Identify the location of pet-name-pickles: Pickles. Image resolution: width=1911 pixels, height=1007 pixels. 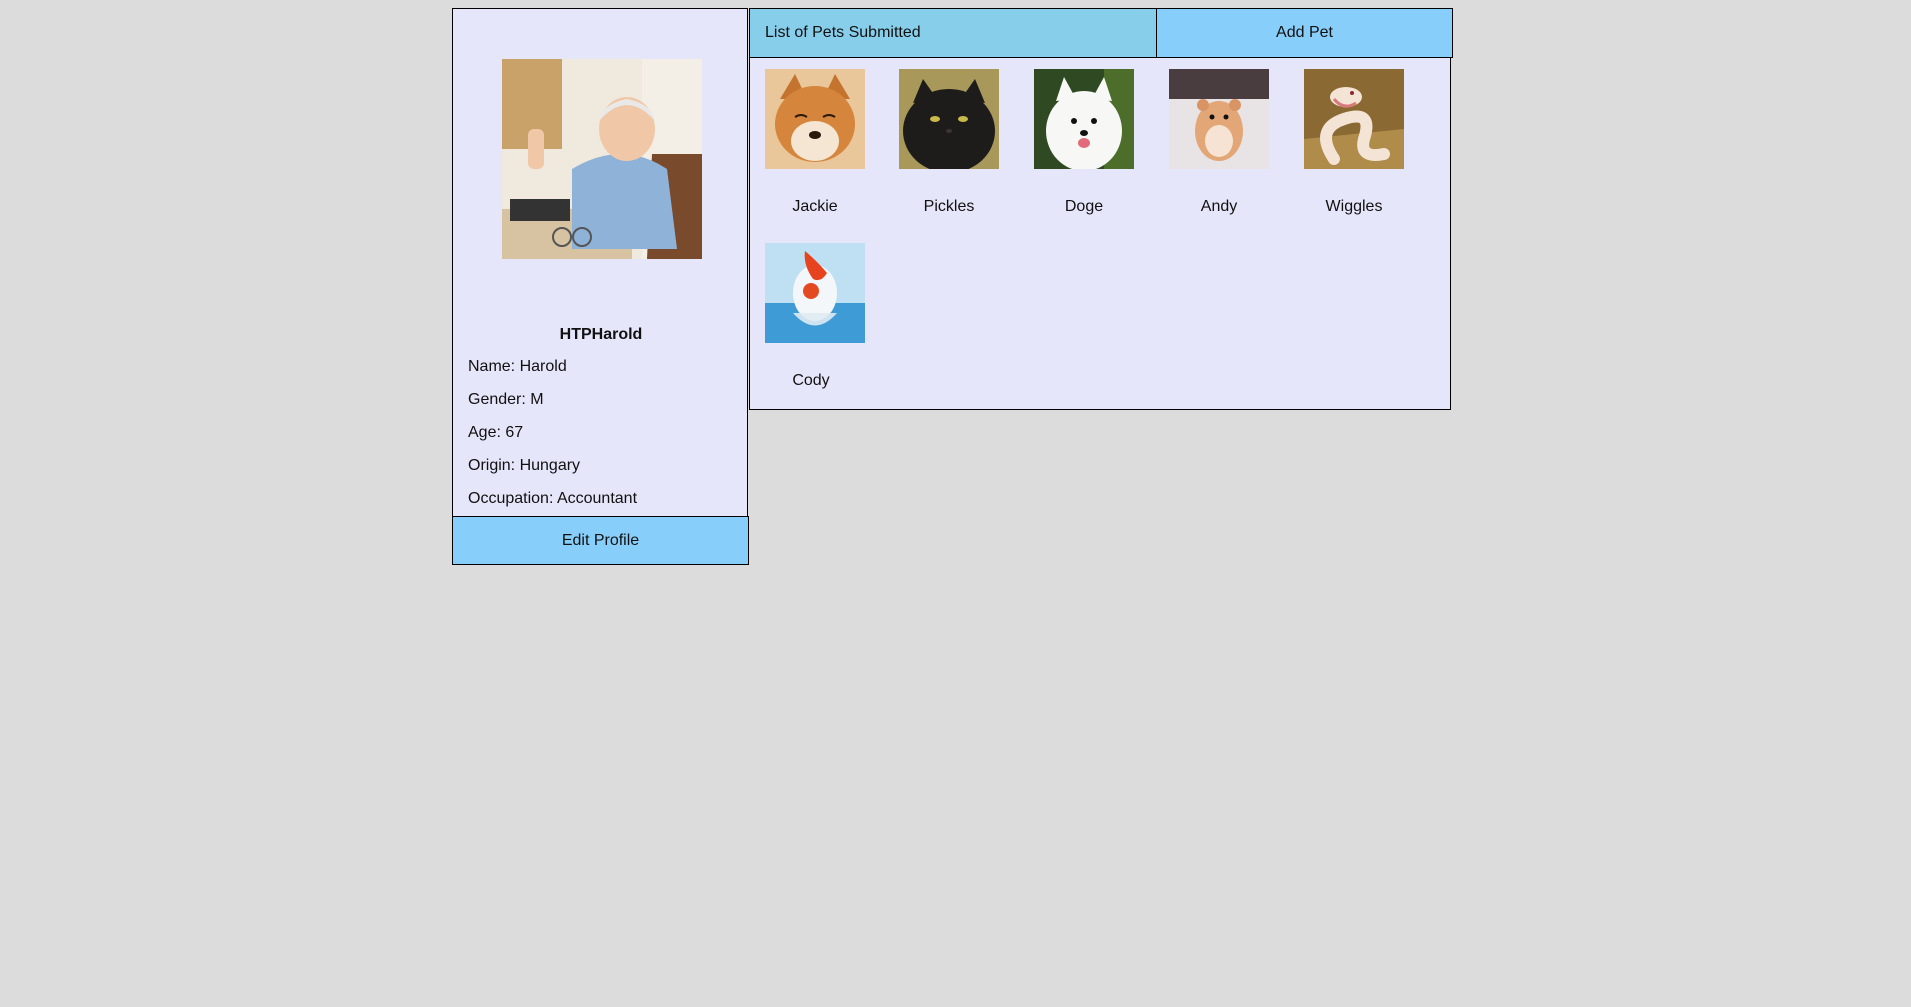
(949, 206).